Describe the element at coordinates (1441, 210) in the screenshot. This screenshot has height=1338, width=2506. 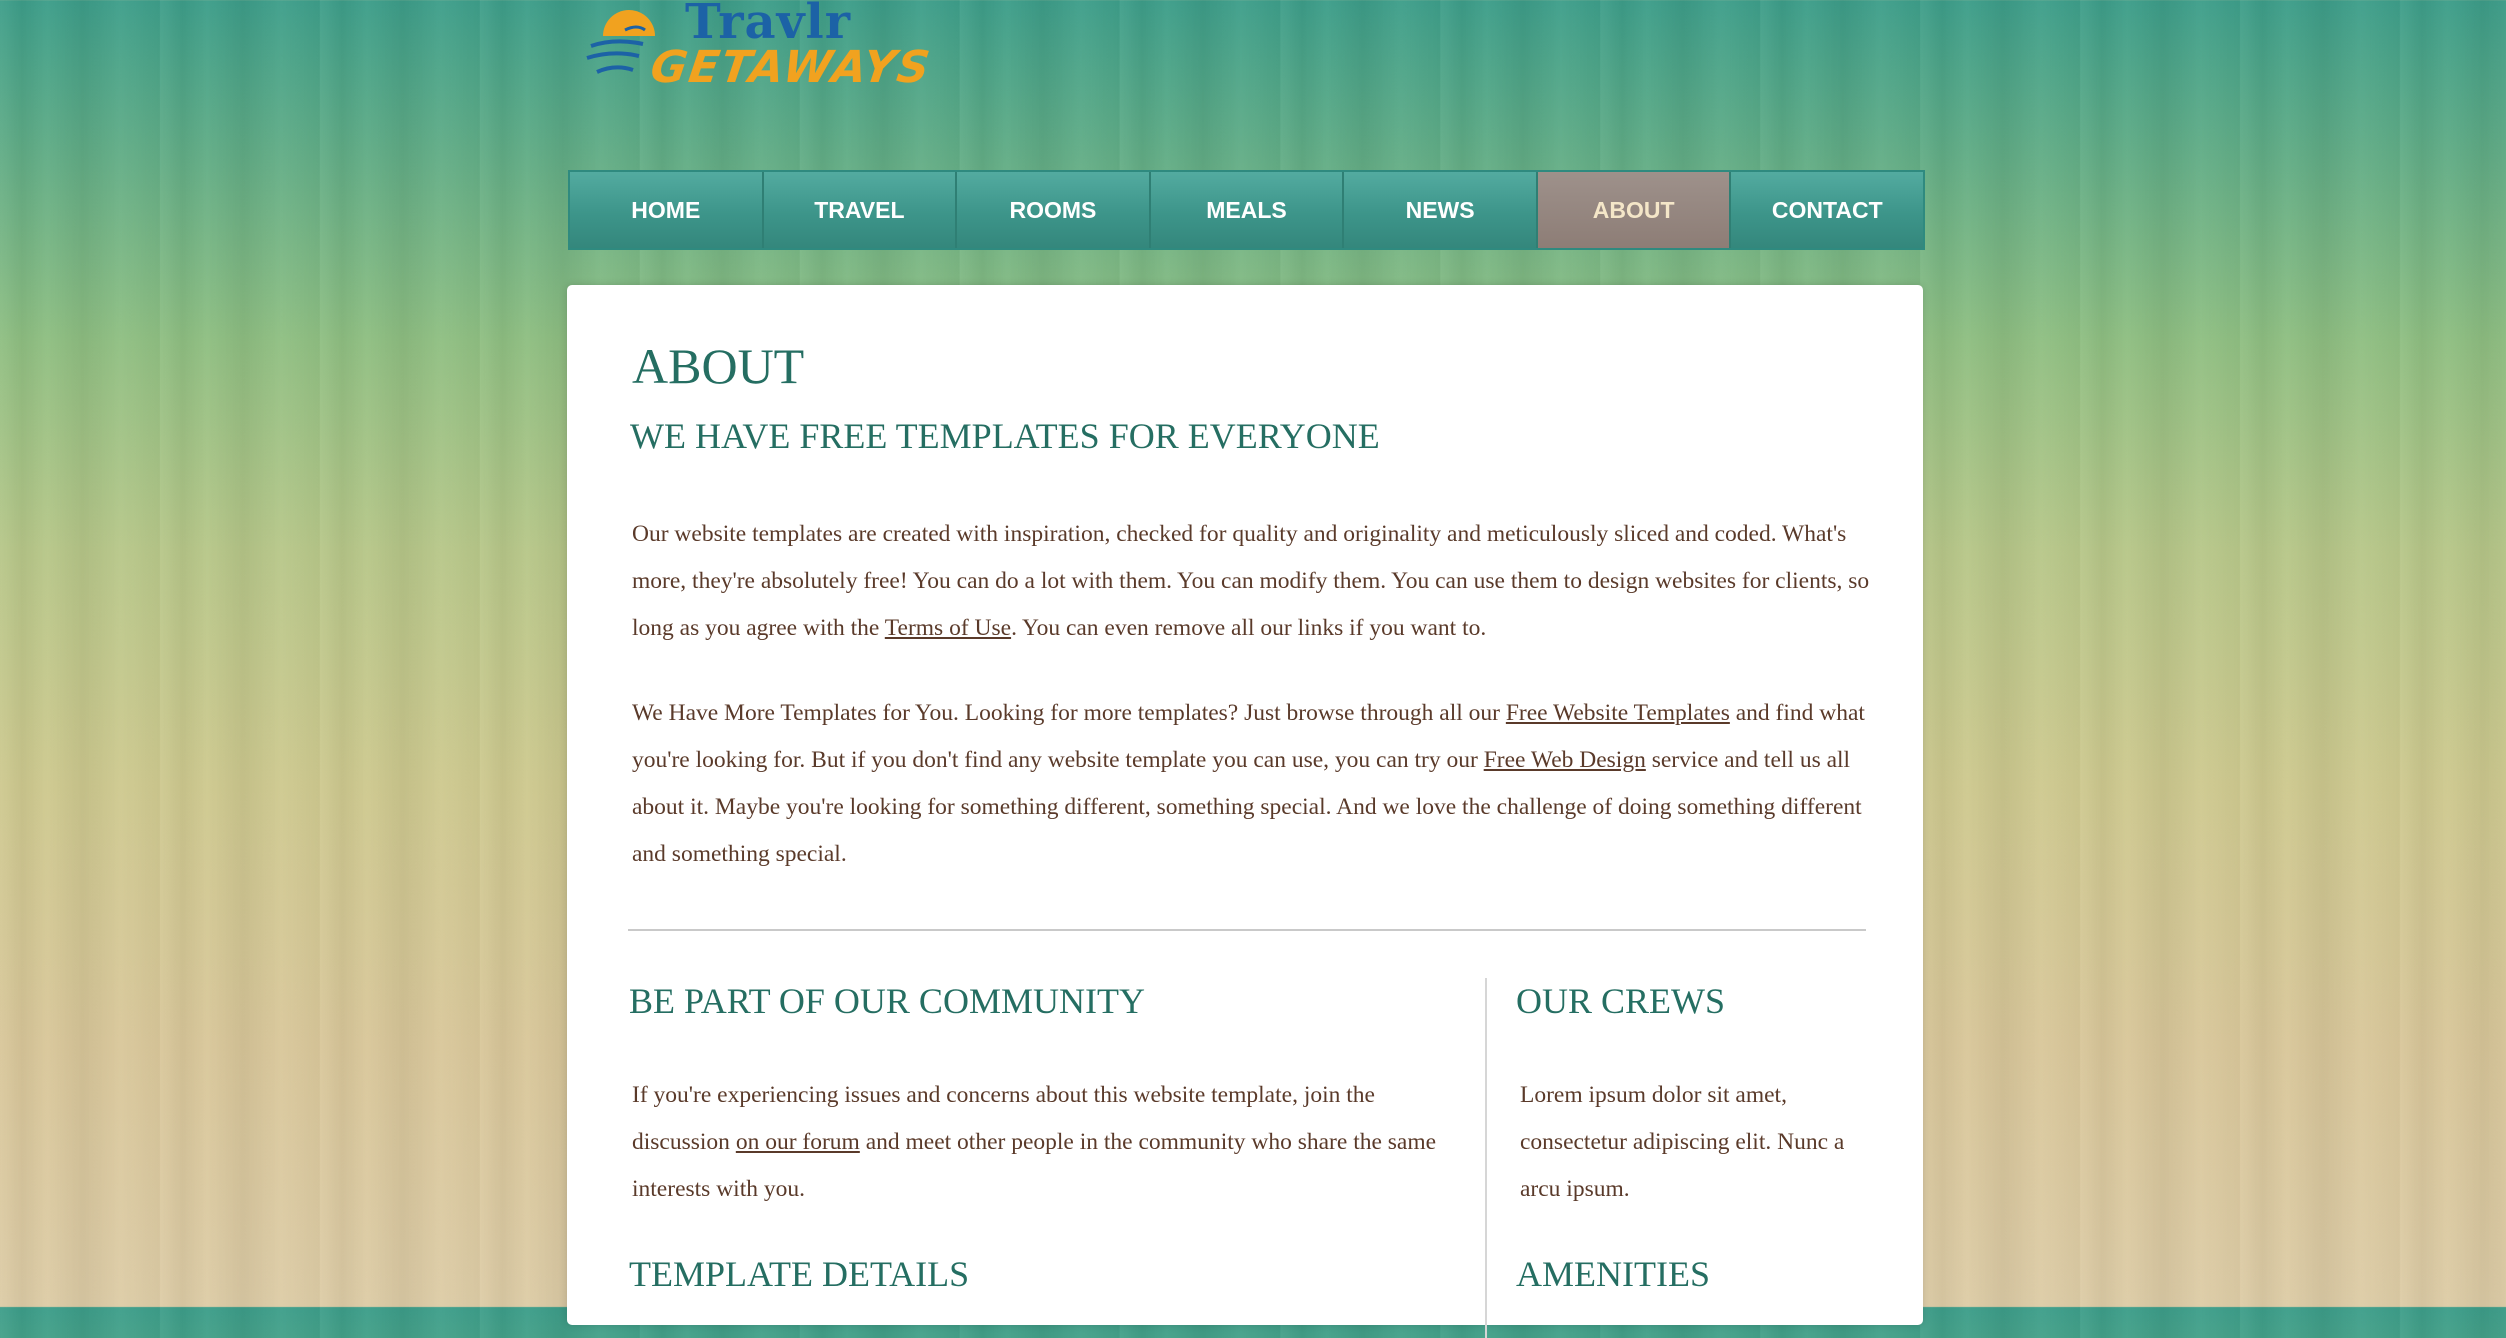
I see `nav-news: NEWS` at that location.